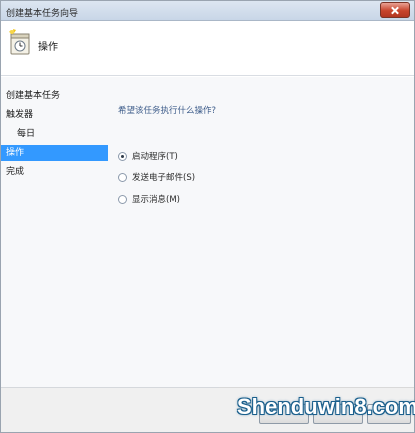  What do you see at coordinates (156, 200) in the screenshot?
I see `option-label: 显示消息(M)` at bounding box center [156, 200].